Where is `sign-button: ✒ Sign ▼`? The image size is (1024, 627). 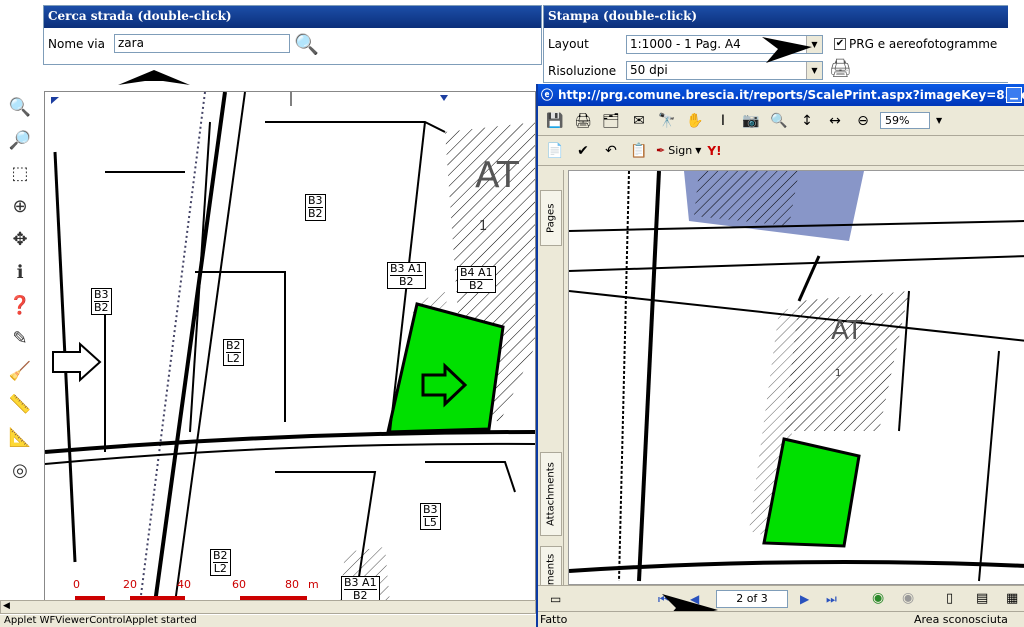
sign-button: ✒ Sign ▼ is located at coordinates (678, 150).